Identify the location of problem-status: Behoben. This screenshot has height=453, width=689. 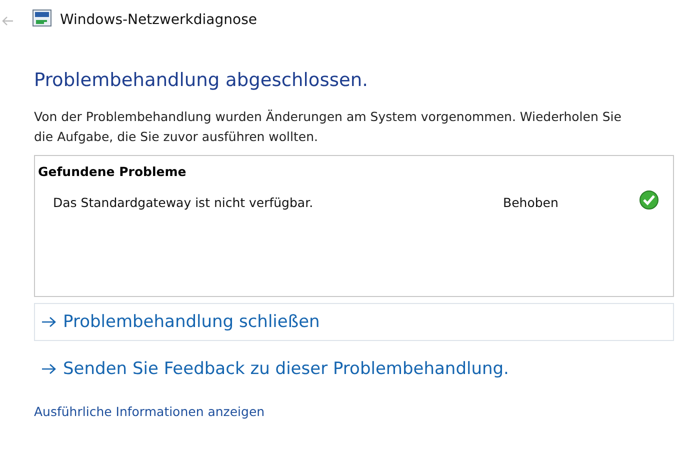
(531, 202).